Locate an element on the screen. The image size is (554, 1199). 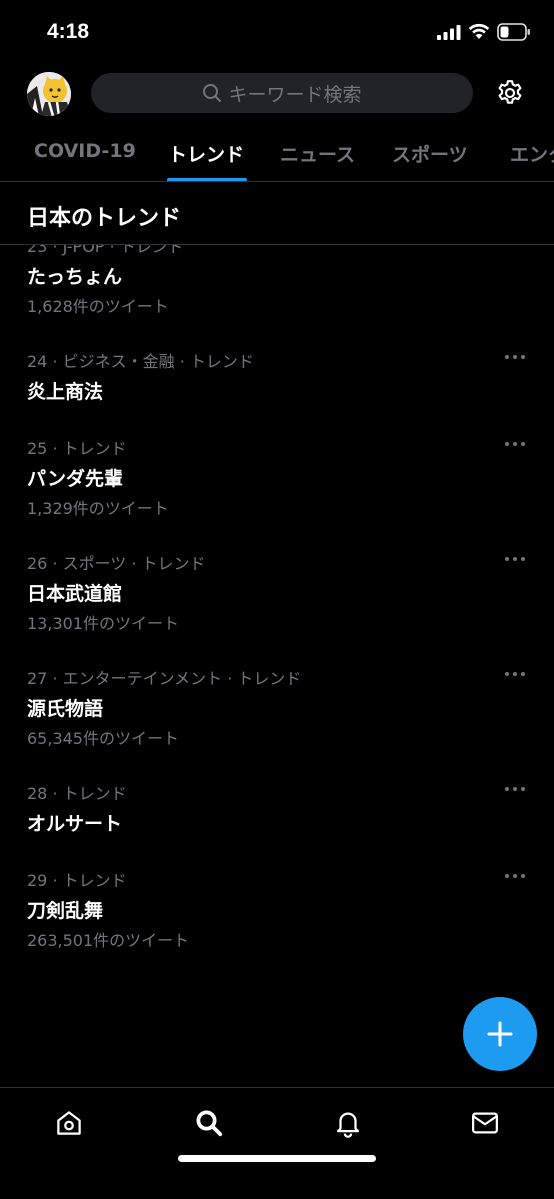
trend-tweet-count: 65,345件のツイート is located at coordinates (103, 738).